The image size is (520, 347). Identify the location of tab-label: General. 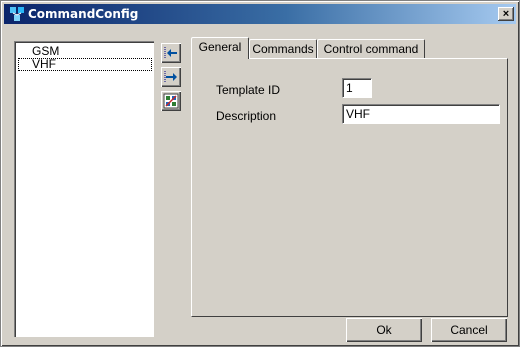
(220, 47).